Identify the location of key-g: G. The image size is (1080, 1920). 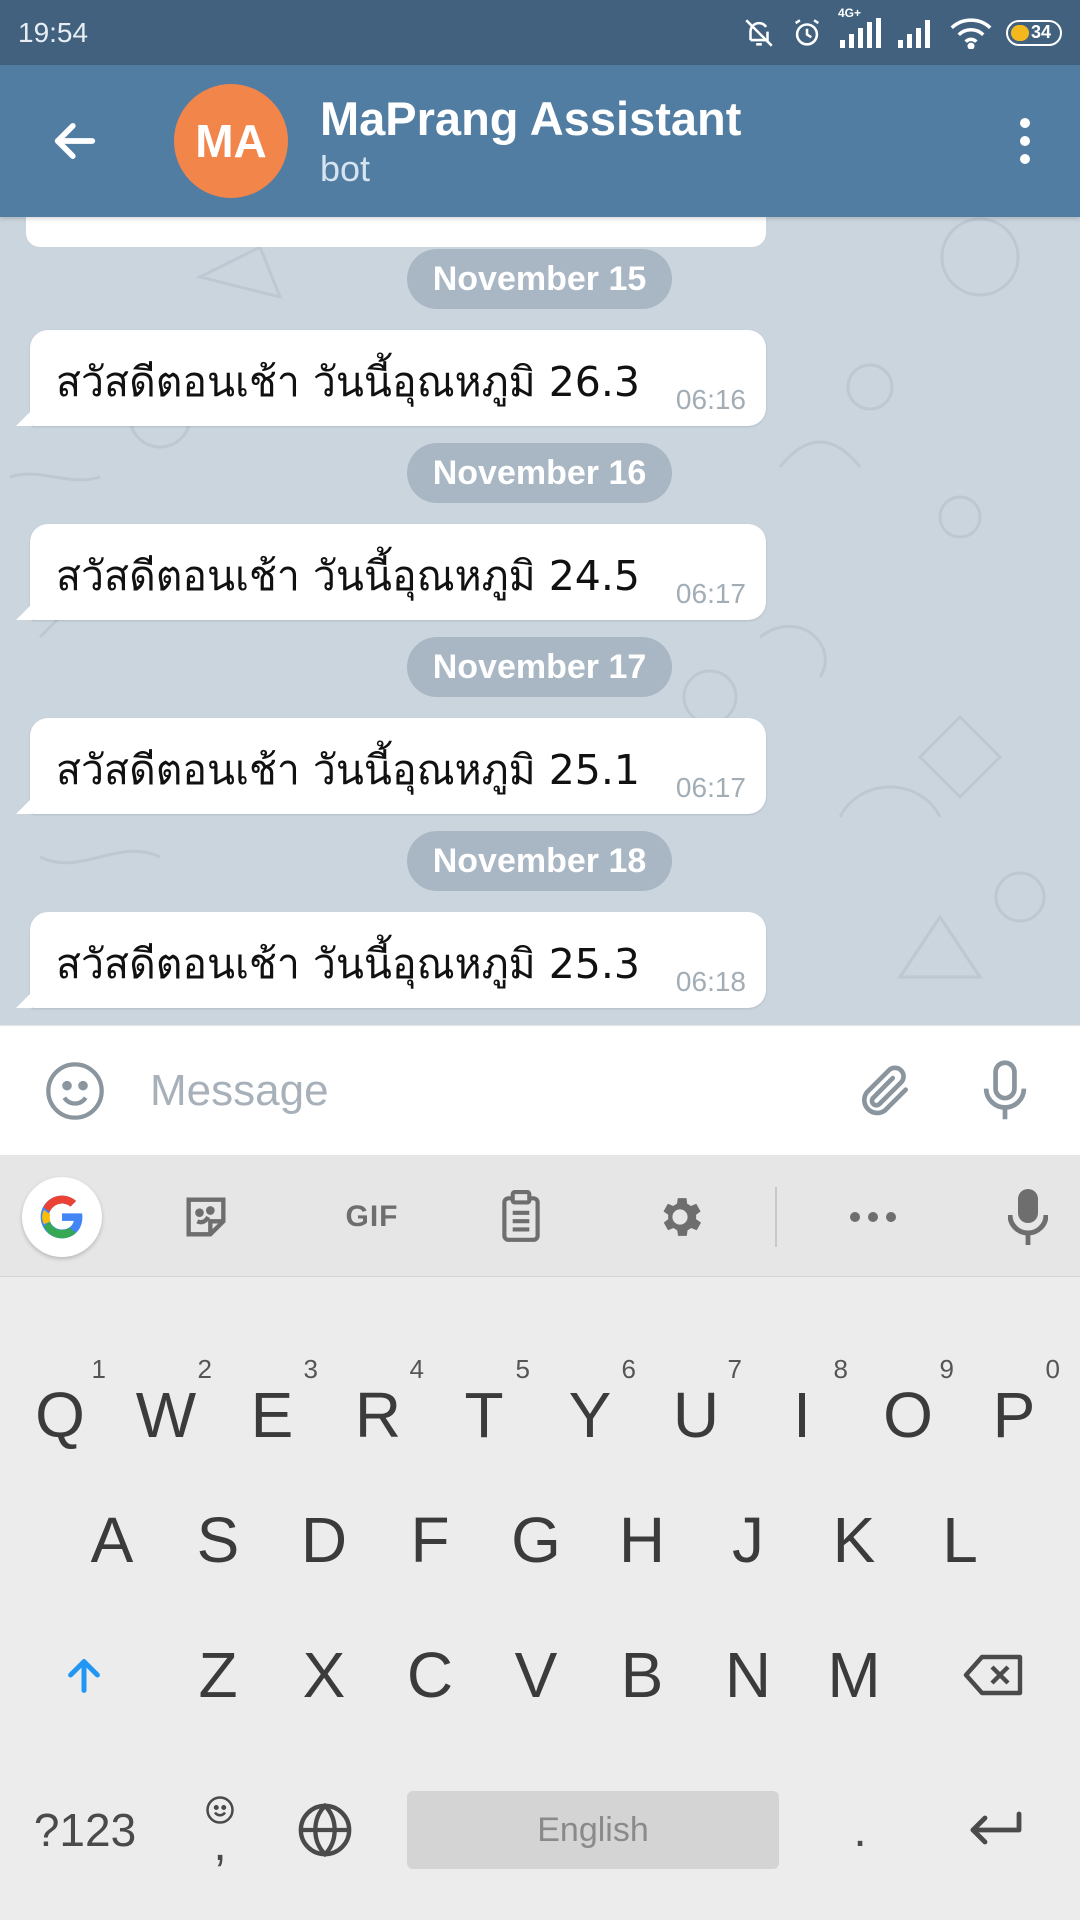
(536, 1540).